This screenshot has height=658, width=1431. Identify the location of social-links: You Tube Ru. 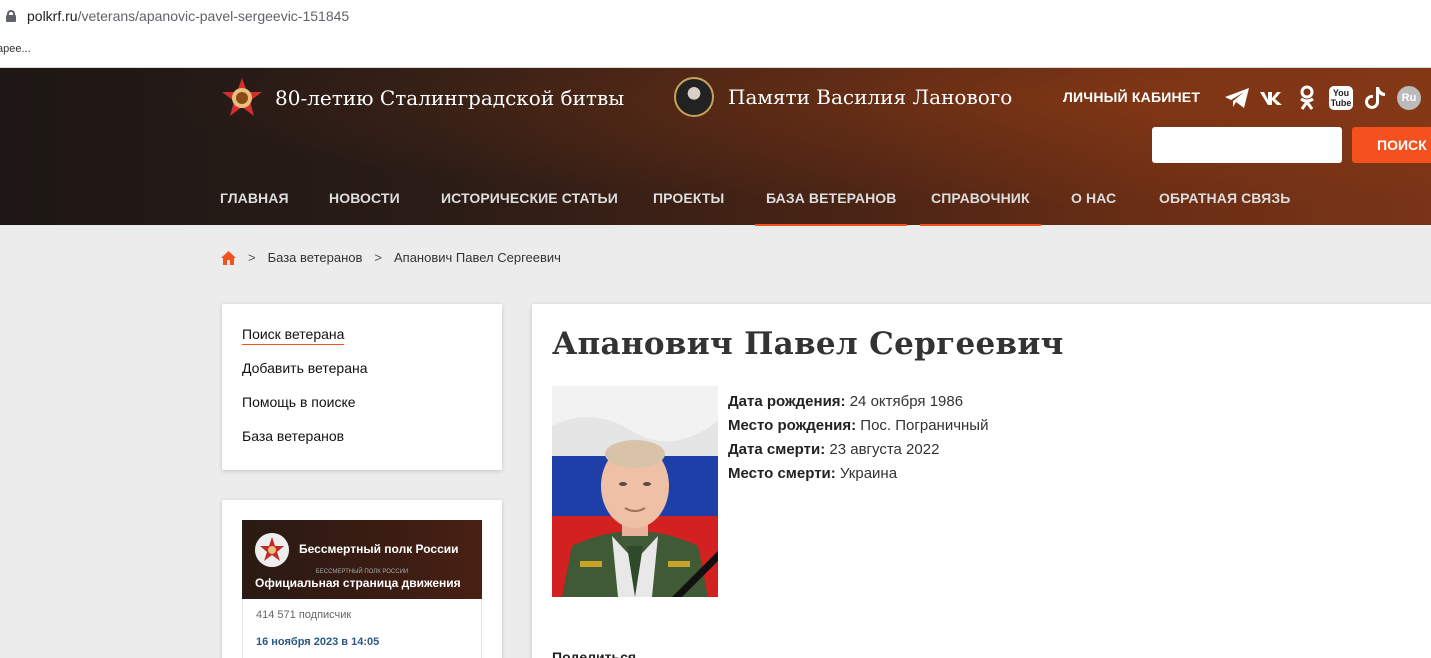
(1322, 98).